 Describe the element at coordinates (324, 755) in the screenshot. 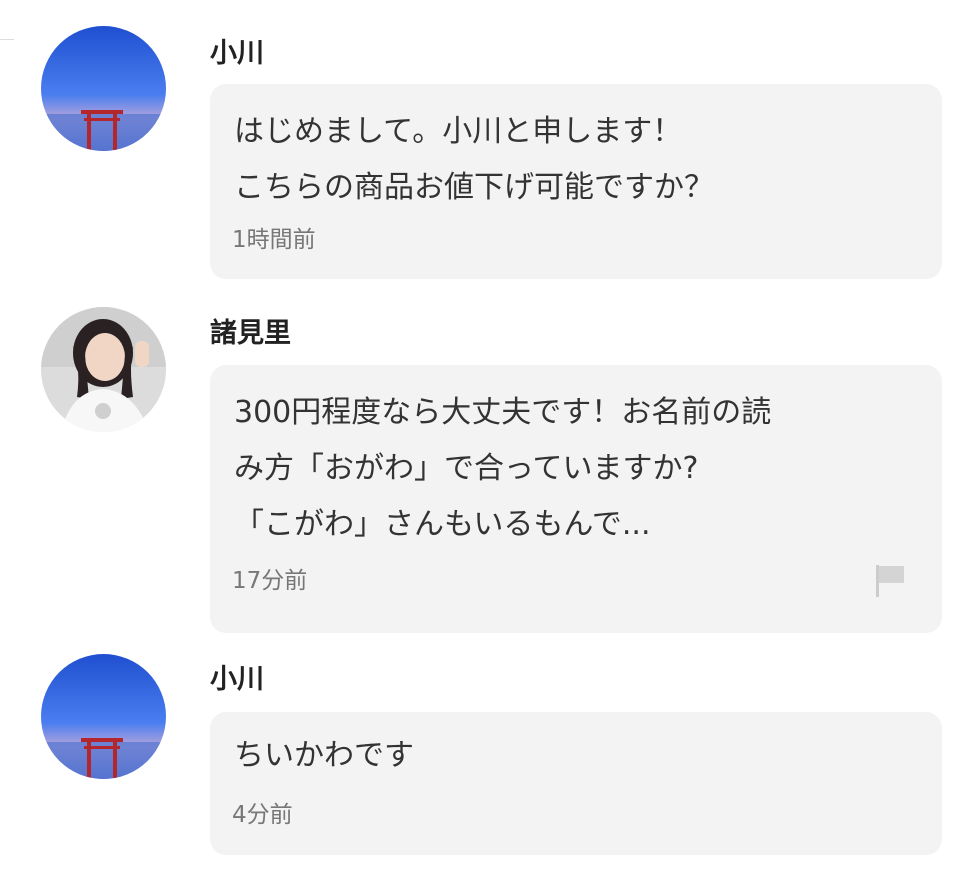

I see `comment-text: ちいかわです` at that location.